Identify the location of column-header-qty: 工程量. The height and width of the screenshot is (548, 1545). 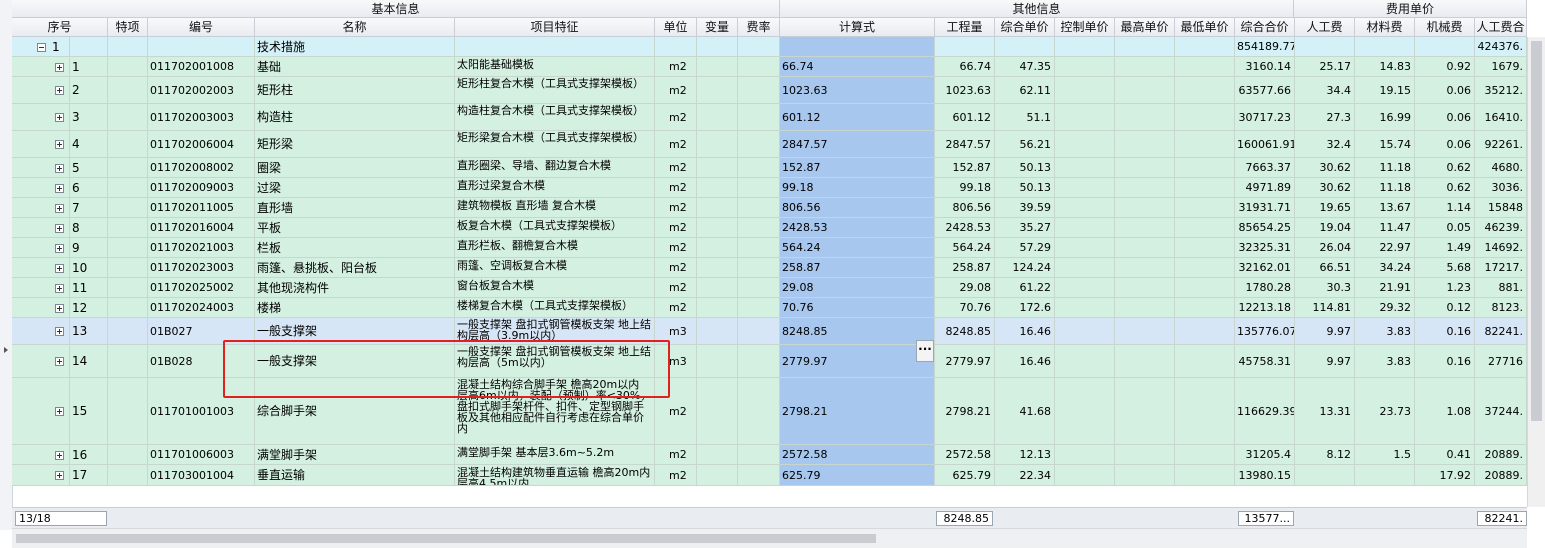
(965, 27).